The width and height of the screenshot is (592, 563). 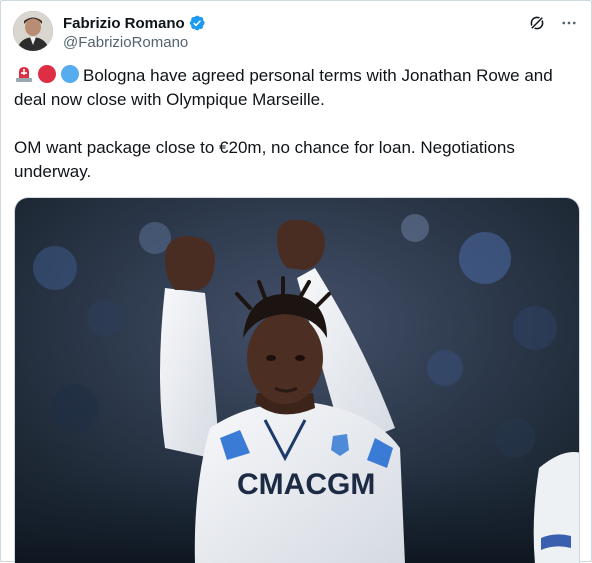 What do you see at coordinates (296, 33) in the screenshot?
I see `tweet-header: Fabrizio Romano @FabrizioRomano` at bounding box center [296, 33].